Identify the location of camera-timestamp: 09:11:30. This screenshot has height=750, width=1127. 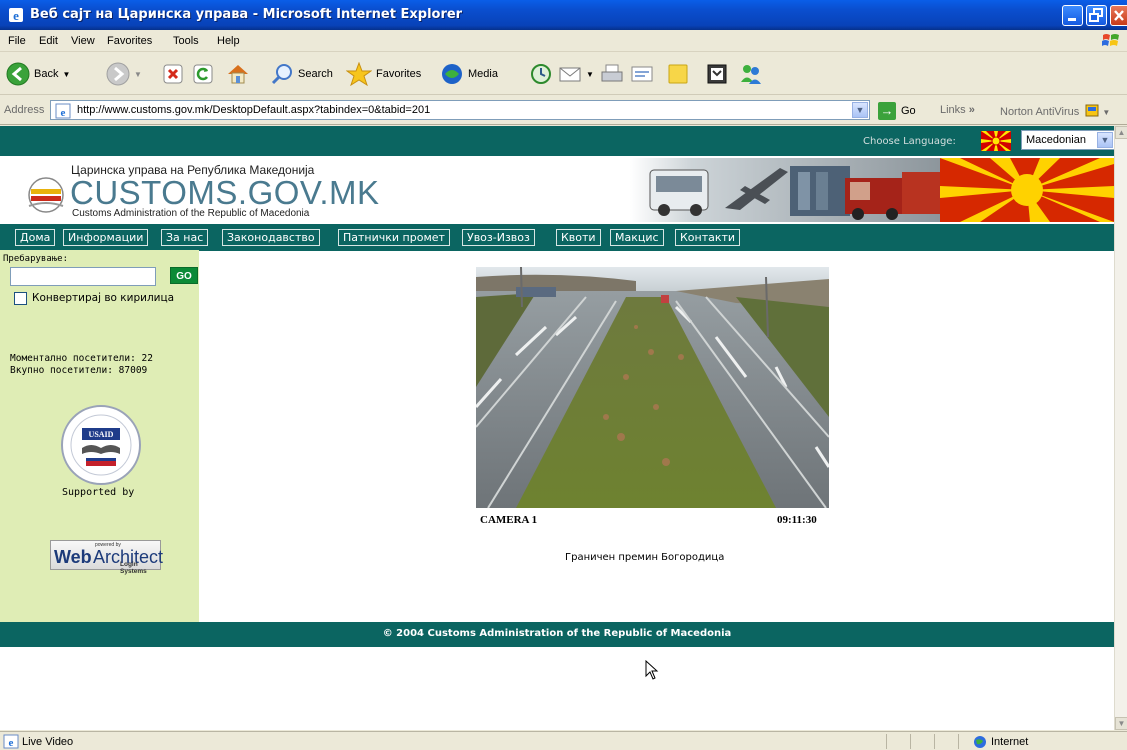
(797, 520).